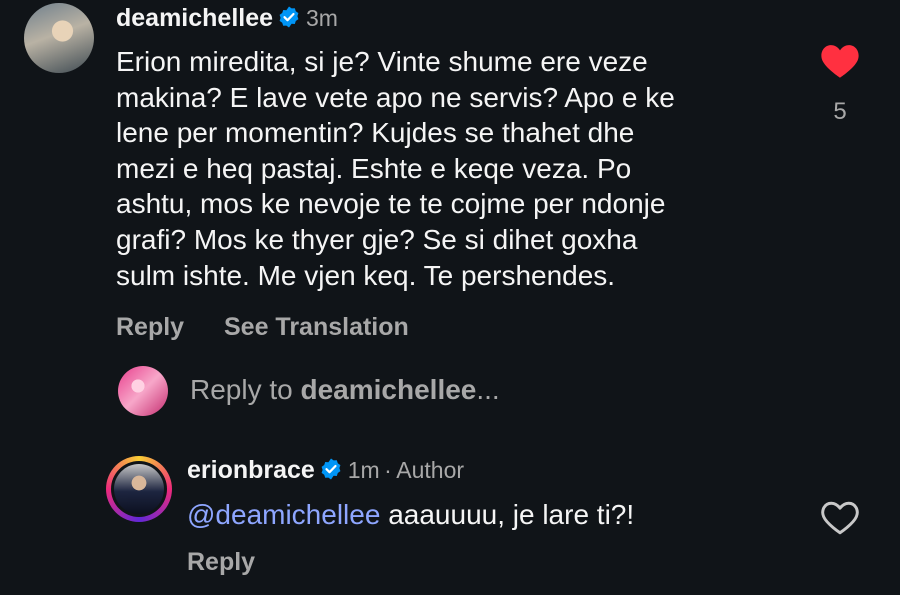  Describe the element at coordinates (430, 470) in the screenshot. I see `author-label: Author` at that location.